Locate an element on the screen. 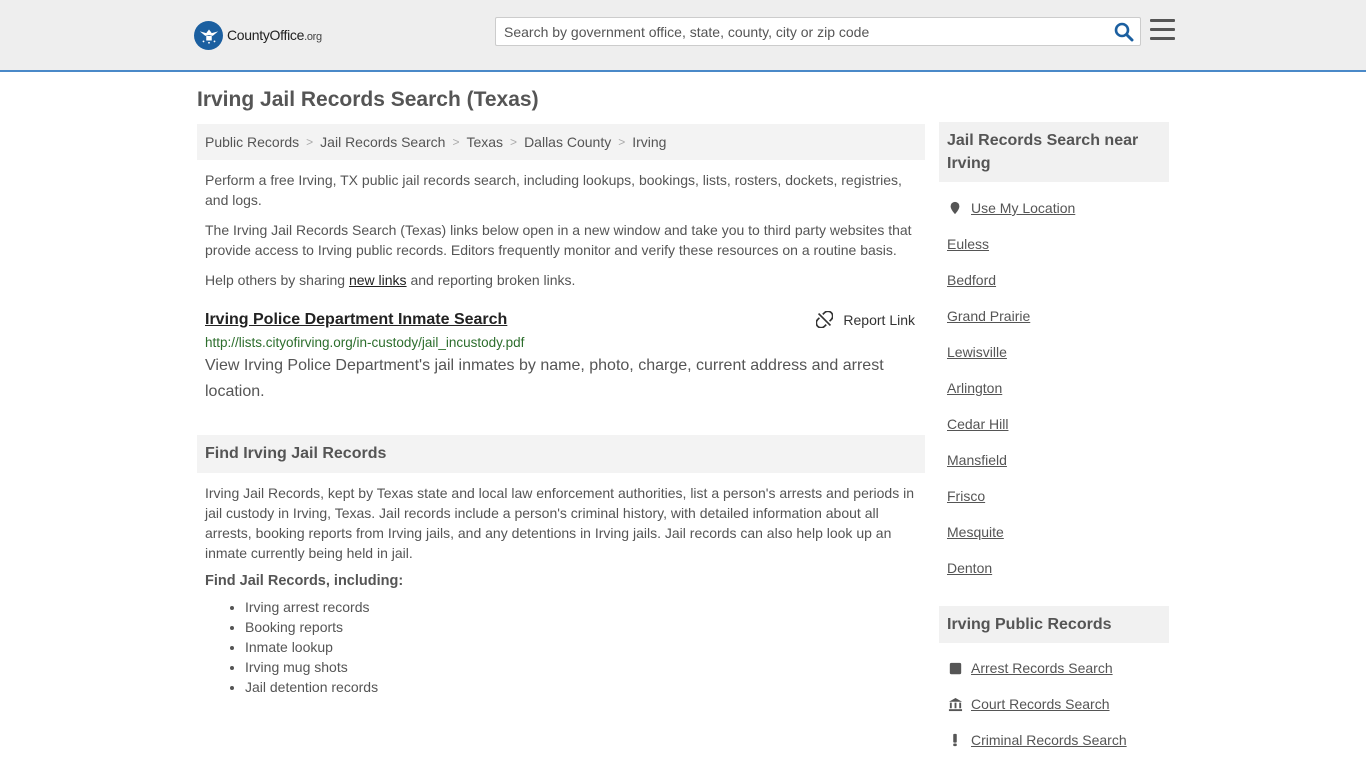  sidebar-item-arrest-records: Arrest Records Search is located at coordinates (1054, 668).